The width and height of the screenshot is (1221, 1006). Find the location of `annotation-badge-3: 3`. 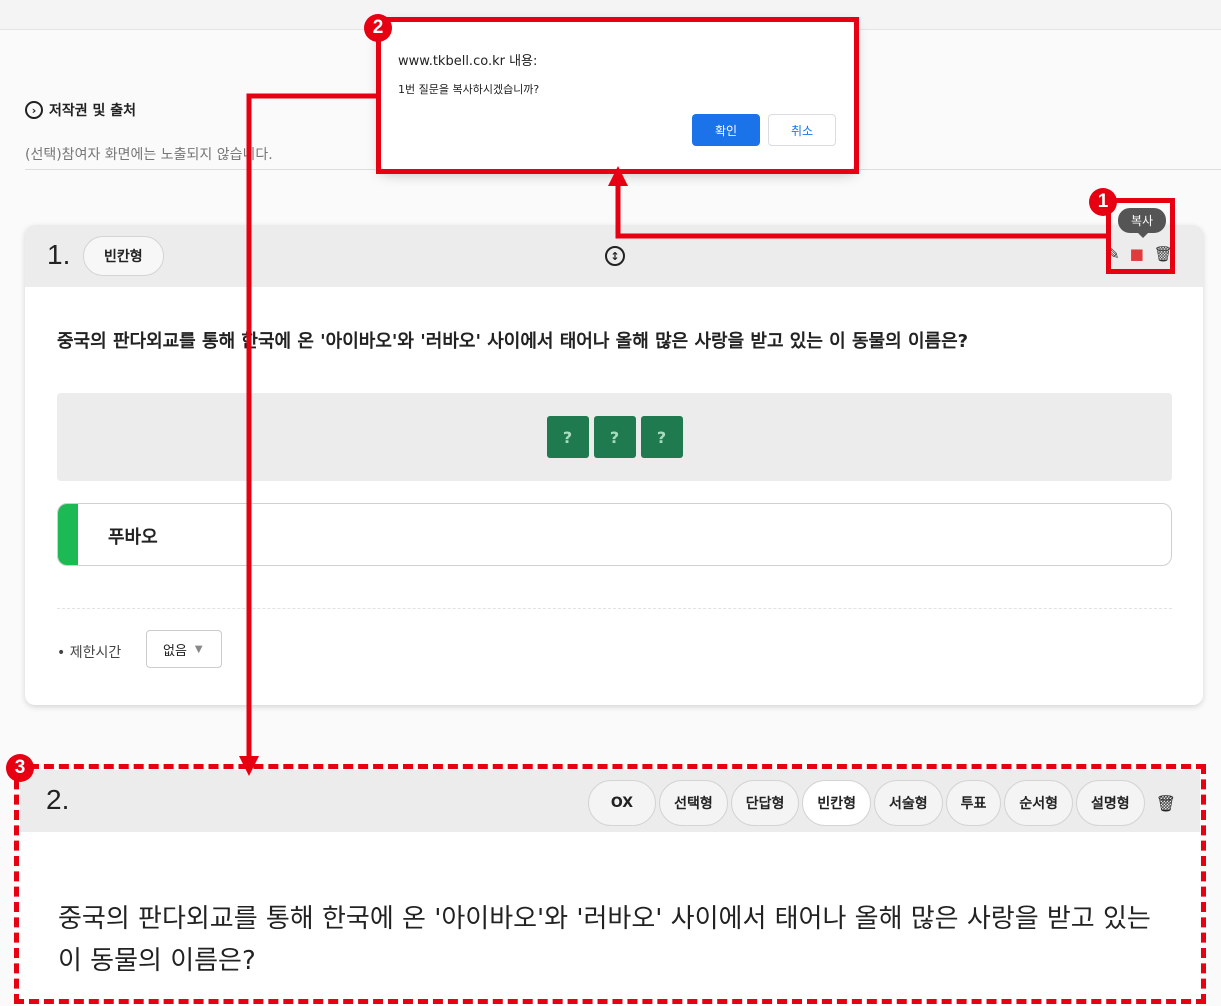

annotation-badge-3: 3 is located at coordinates (20, 768).